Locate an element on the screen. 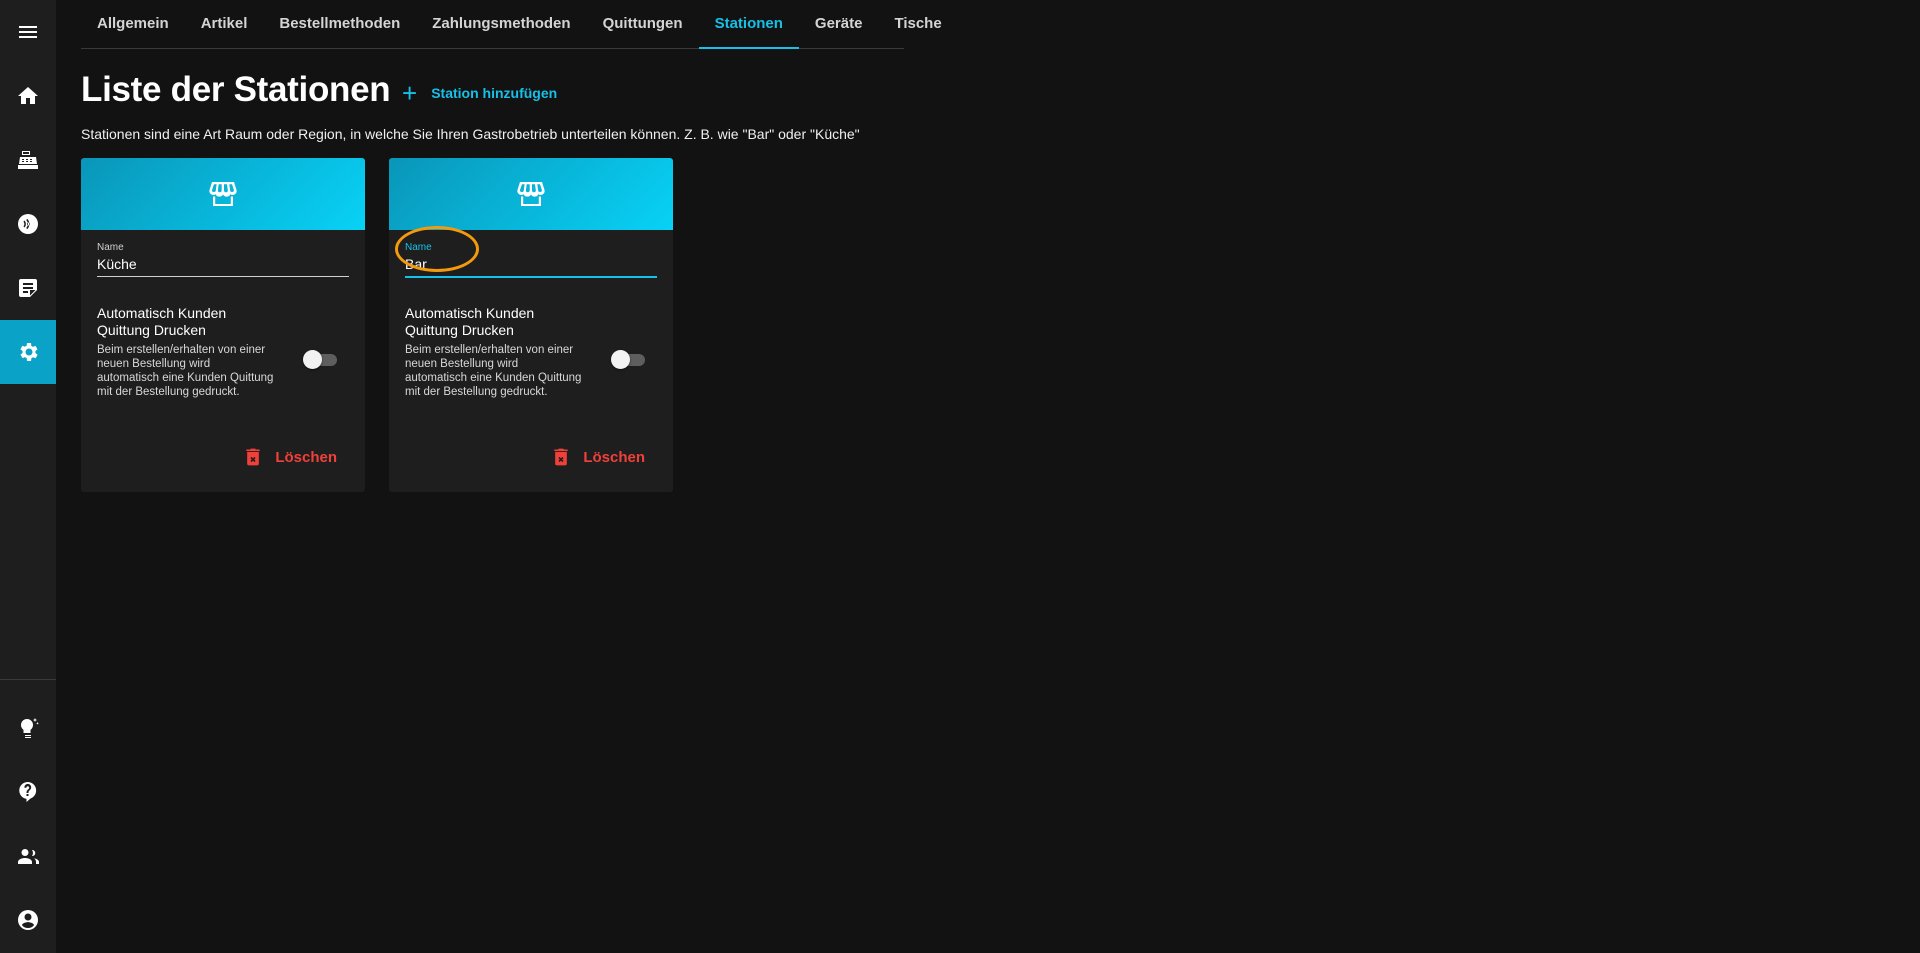 The image size is (1920, 953). plus-icon: + is located at coordinates (410, 93).